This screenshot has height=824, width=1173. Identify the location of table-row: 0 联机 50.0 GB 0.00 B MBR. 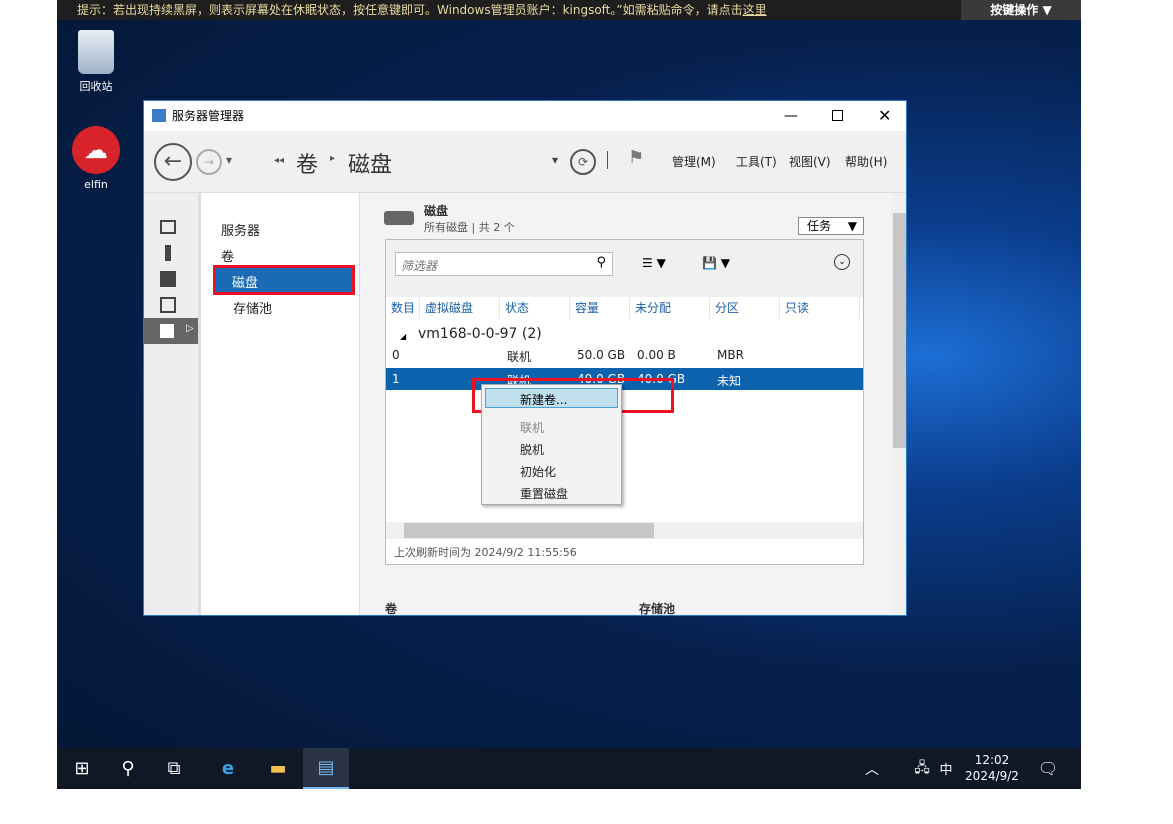
(624, 355).